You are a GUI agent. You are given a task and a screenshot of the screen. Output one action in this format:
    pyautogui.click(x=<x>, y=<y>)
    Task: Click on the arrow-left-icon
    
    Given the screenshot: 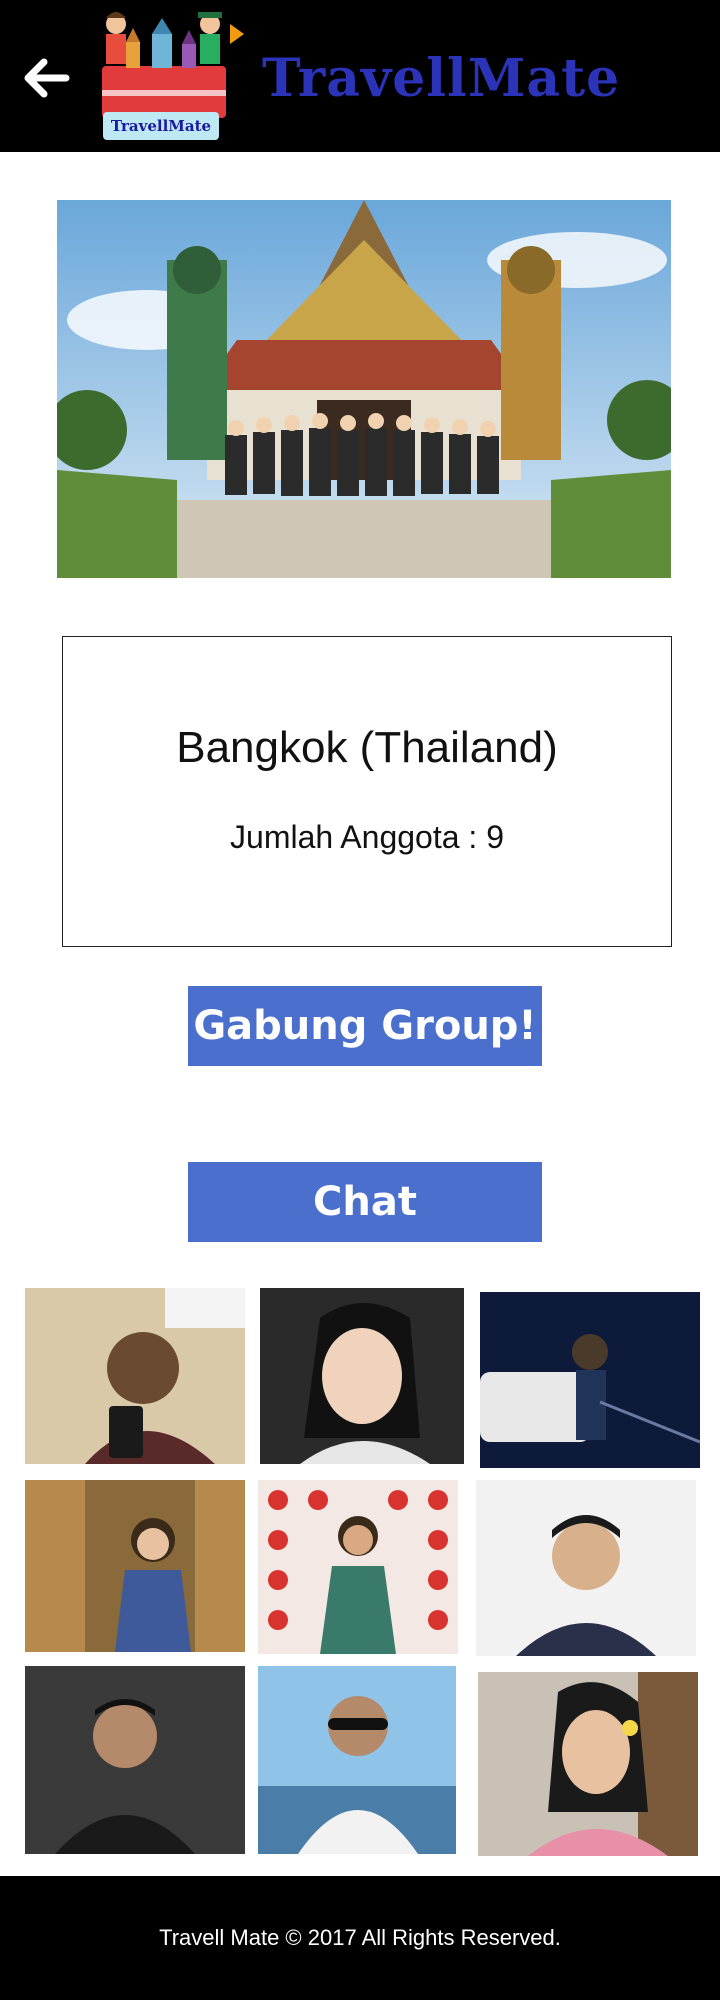 What is the action you would take?
    pyautogui.click(x=47, y=78)
    